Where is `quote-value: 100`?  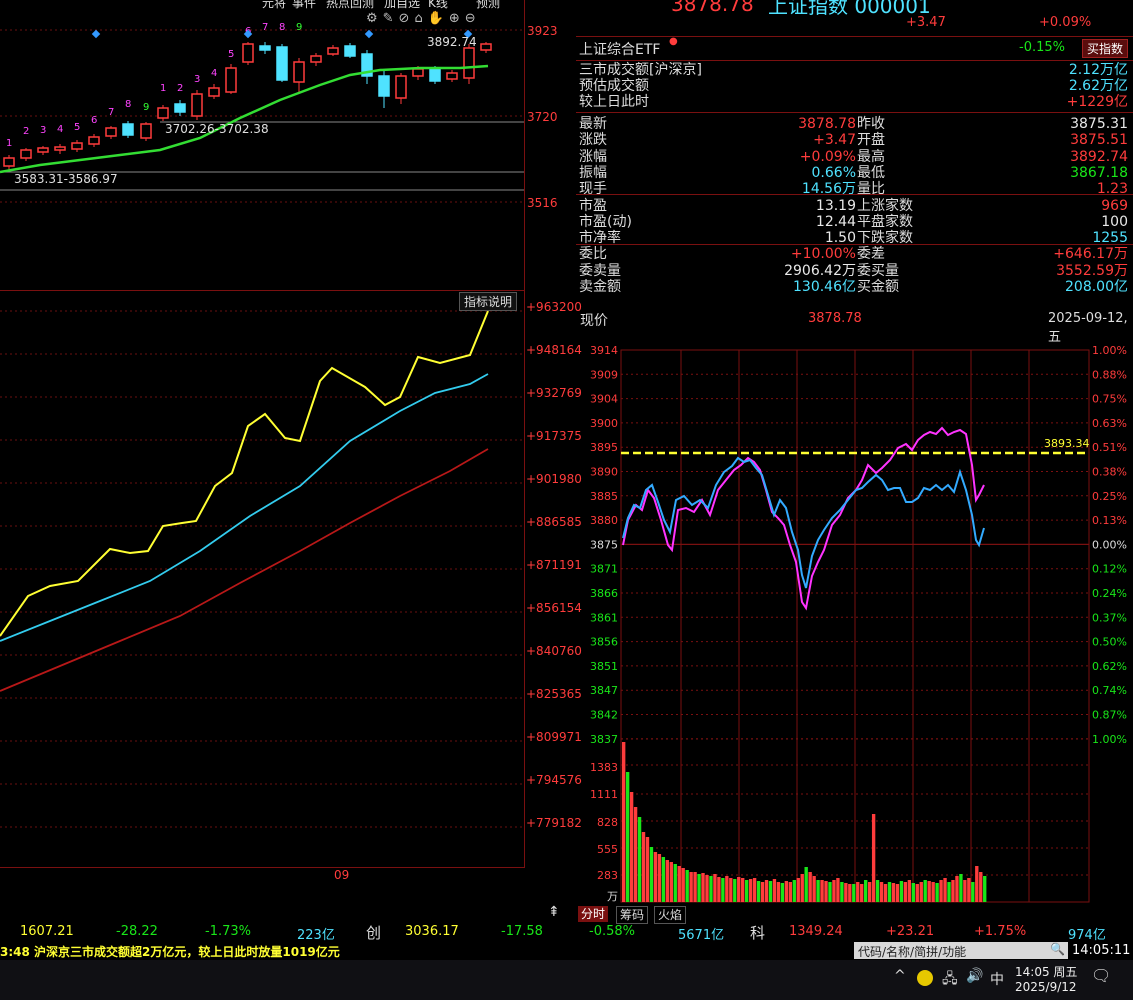 quote-value: 100 is located at coordinates (1114, 221).